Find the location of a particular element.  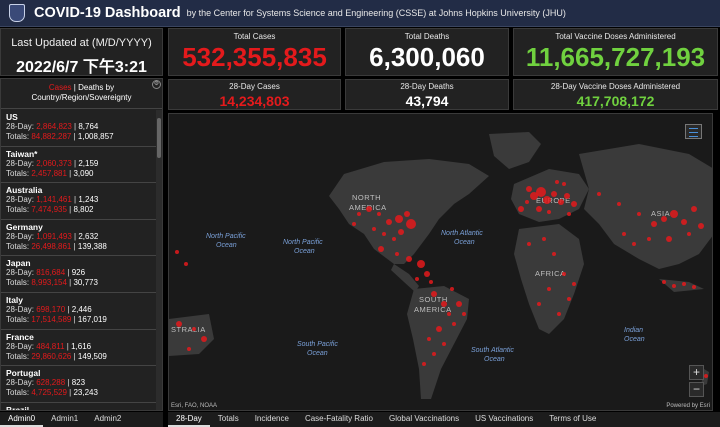

zoom-in-button: + is located at coordinates (696, 372).